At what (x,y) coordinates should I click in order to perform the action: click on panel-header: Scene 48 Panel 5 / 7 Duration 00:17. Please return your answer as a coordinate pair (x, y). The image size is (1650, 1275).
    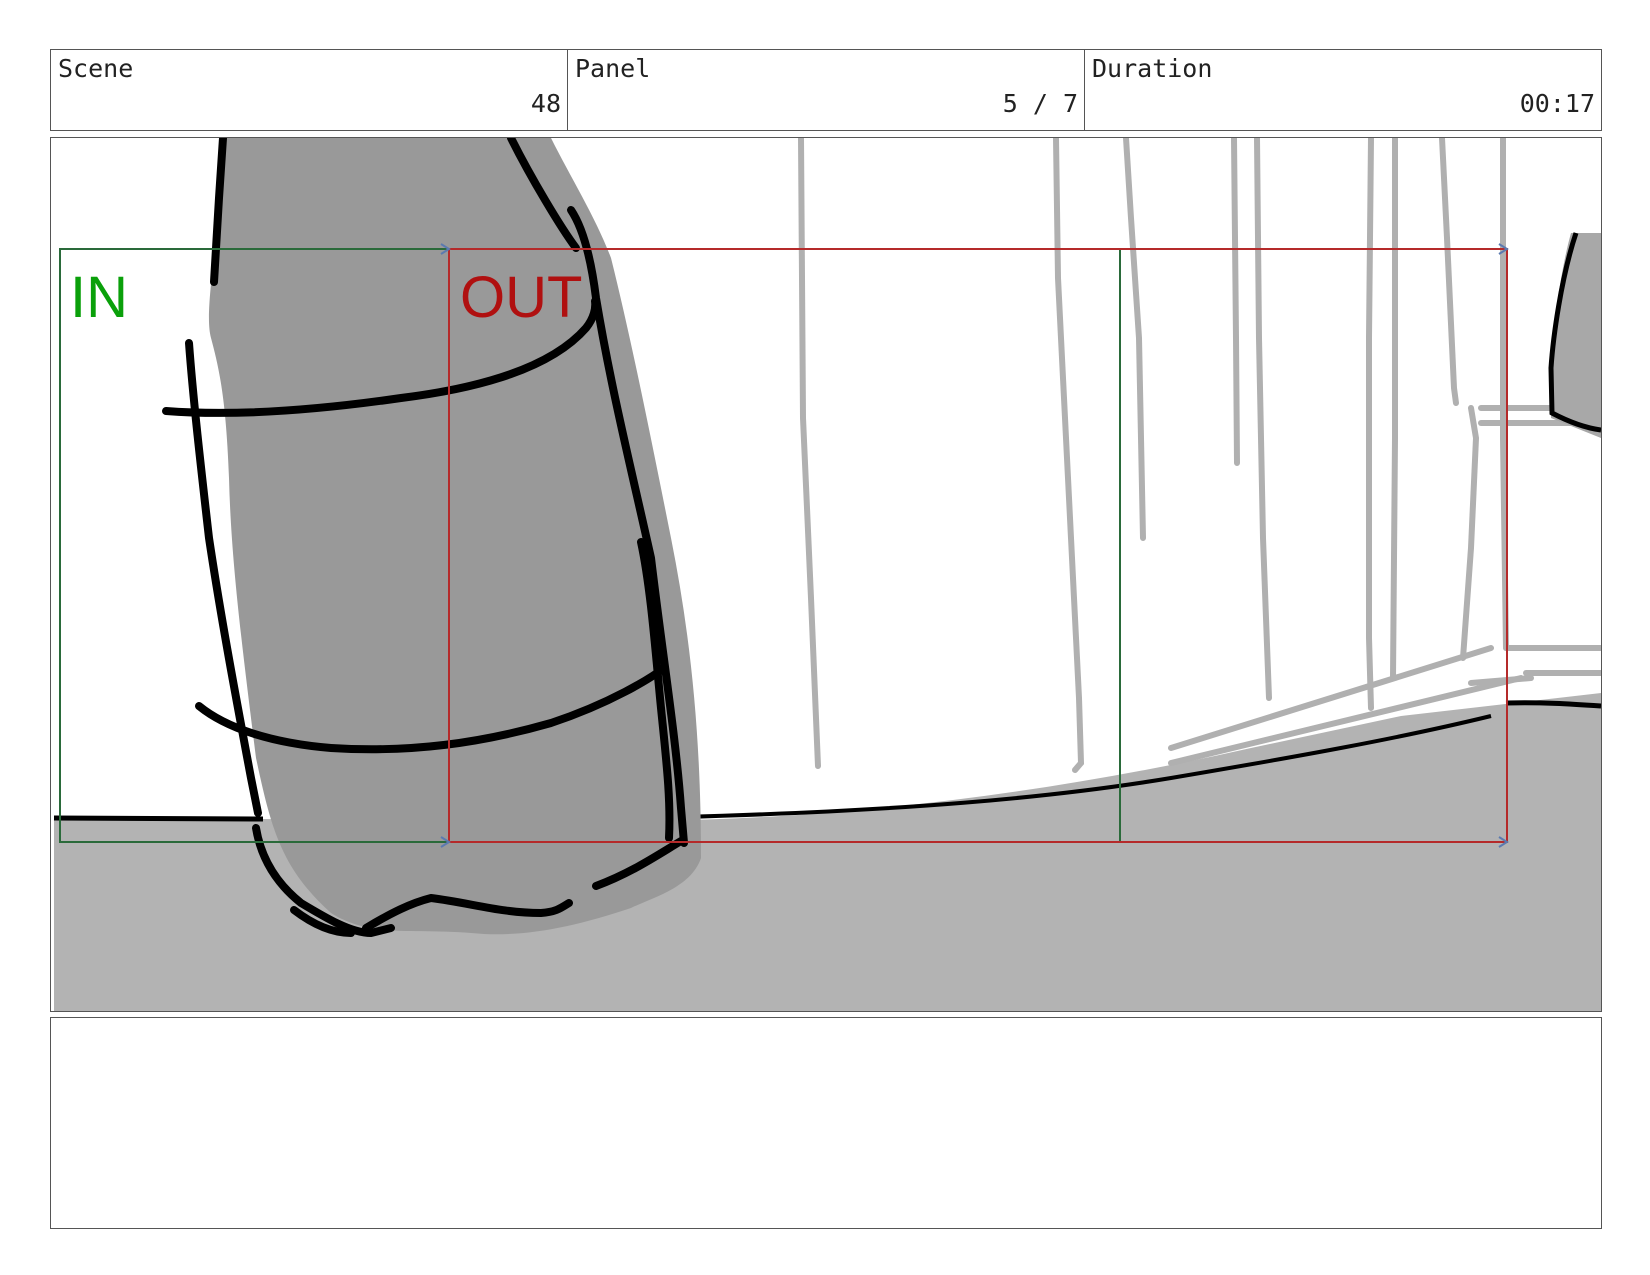
    Looking at the image, I should click on (826, 90).